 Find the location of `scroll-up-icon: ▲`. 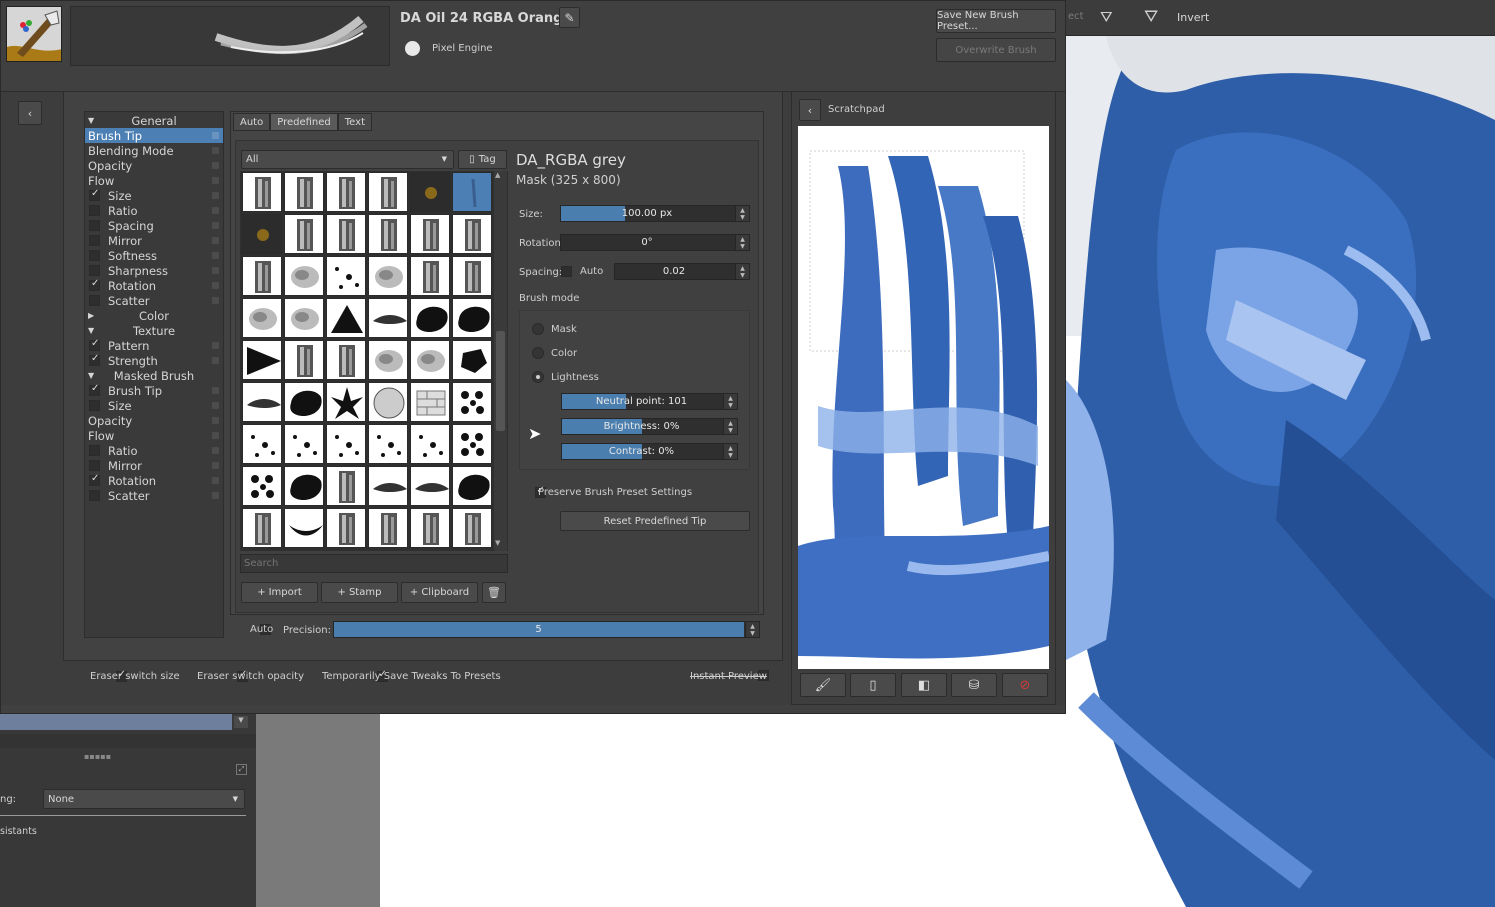

scroll-up-icon: ▲ is located at coordinates (497, 175).